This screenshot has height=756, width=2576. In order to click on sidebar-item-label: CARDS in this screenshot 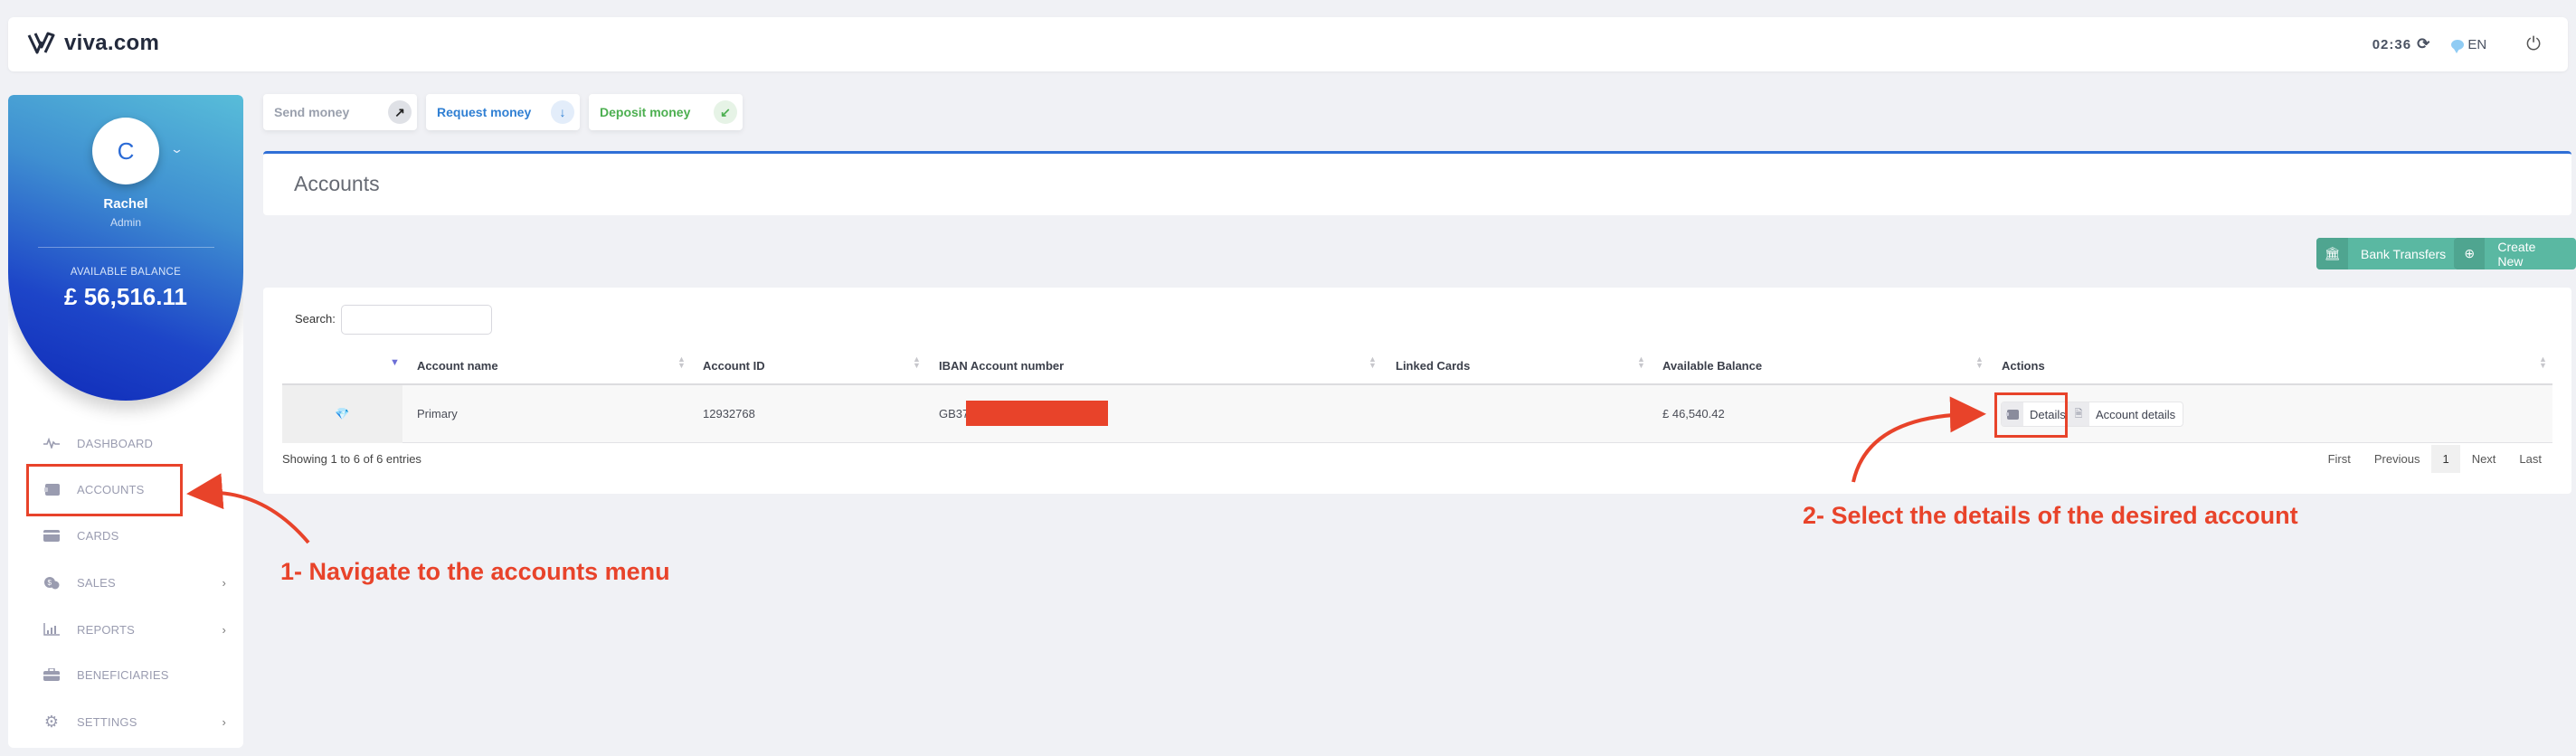, I will do `click(98, 535)`.